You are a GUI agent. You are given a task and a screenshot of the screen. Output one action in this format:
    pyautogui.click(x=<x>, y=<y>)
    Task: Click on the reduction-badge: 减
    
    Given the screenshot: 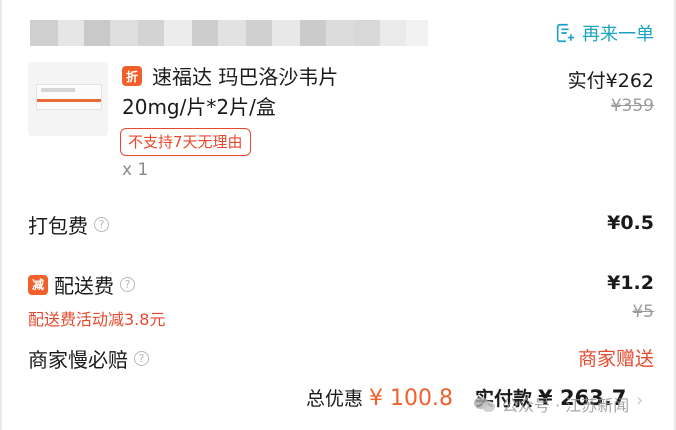 What is the action you would take?
    pyautogui.click(x=38, y=284)
    